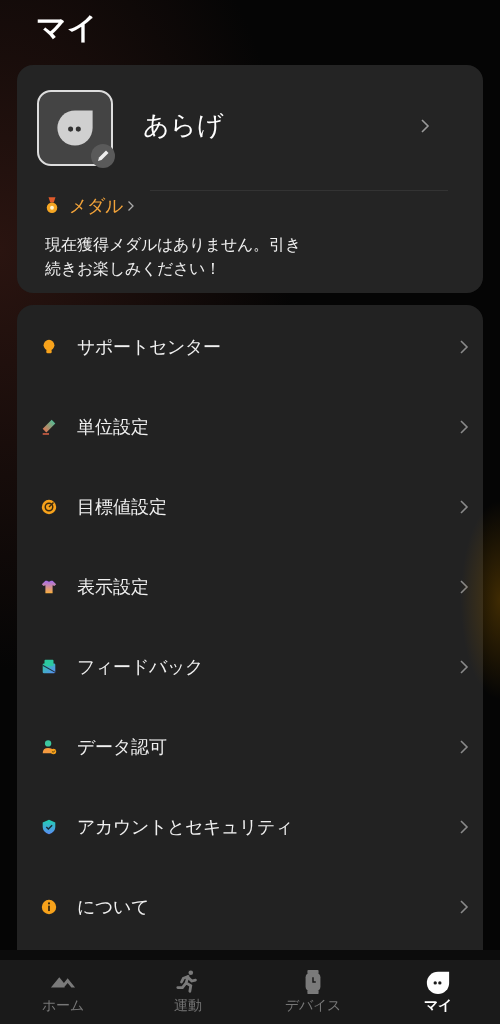 This screenshot has width=500, height=1024. Describe the element at coordinates (250, 907) in the screenshot. I see `menu-item: について` at that location.